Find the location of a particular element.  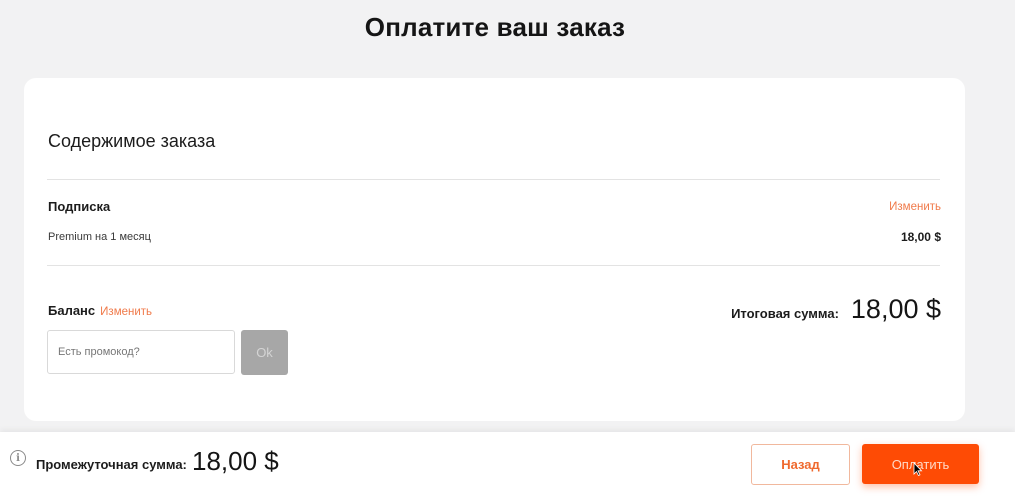

change-balance-link: Изменить is located at coordinates (126, 312).